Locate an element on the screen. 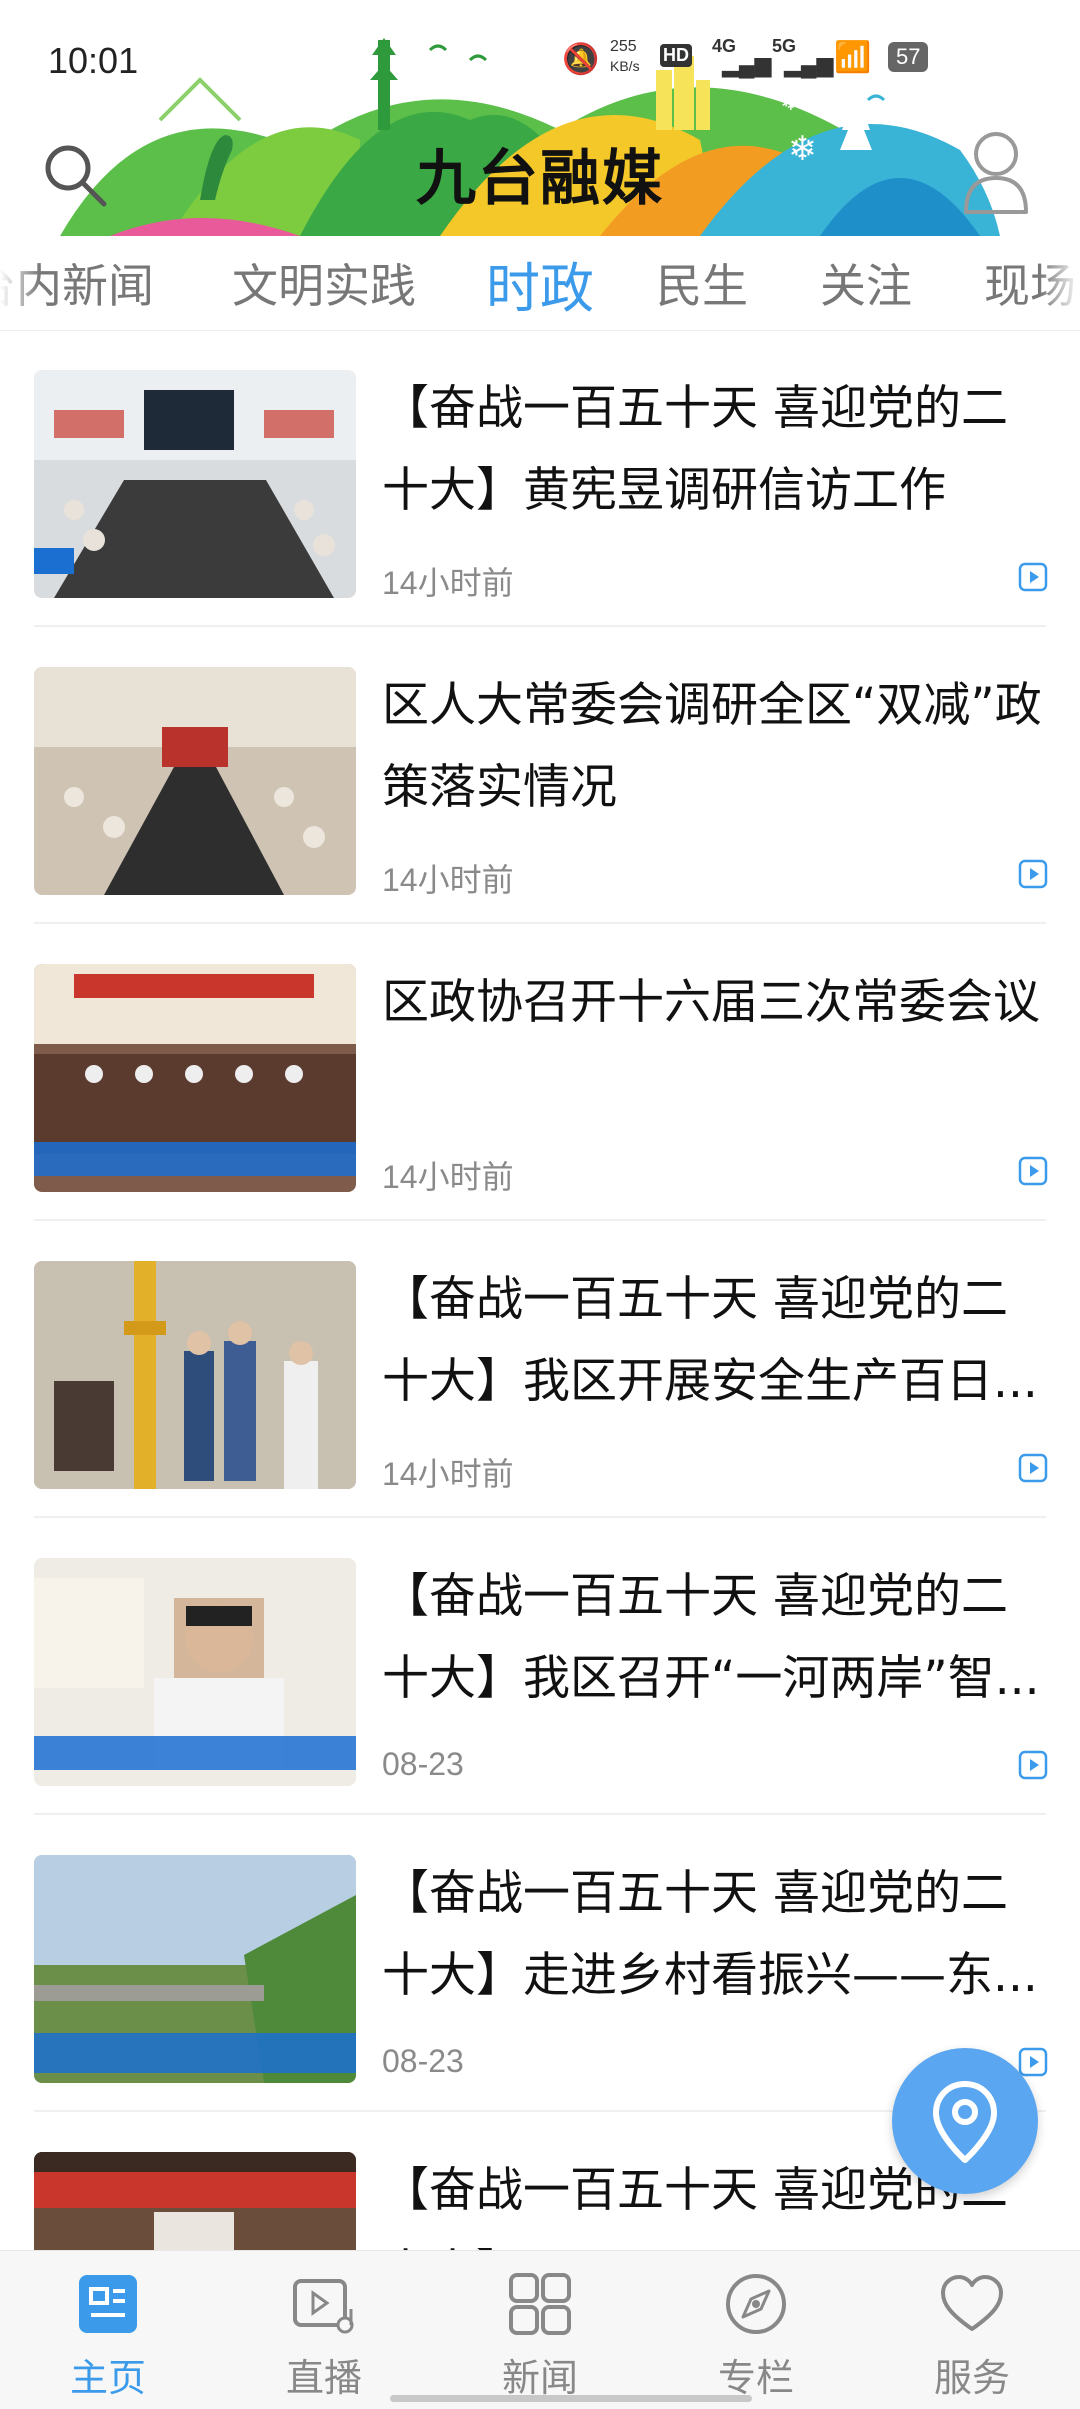 This screenshot has height=2409, width=1080. news-title: 区政协召开十六届三次常委会议 is located at coordinates (715, 1003).